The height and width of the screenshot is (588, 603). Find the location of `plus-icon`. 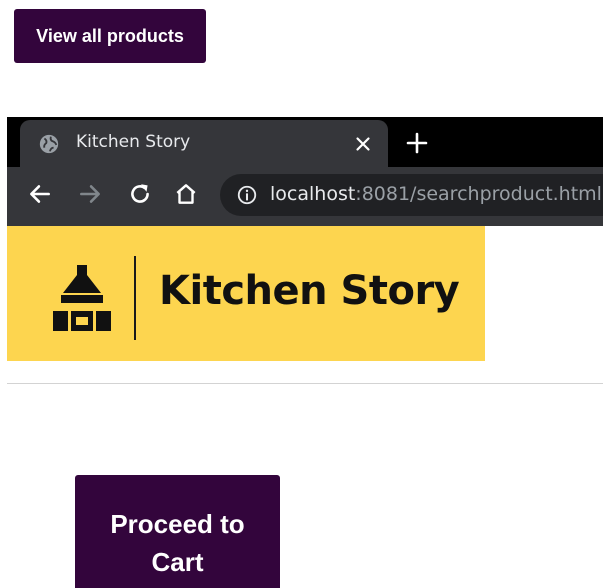

plus-icon is located at coordinates (417, 143).